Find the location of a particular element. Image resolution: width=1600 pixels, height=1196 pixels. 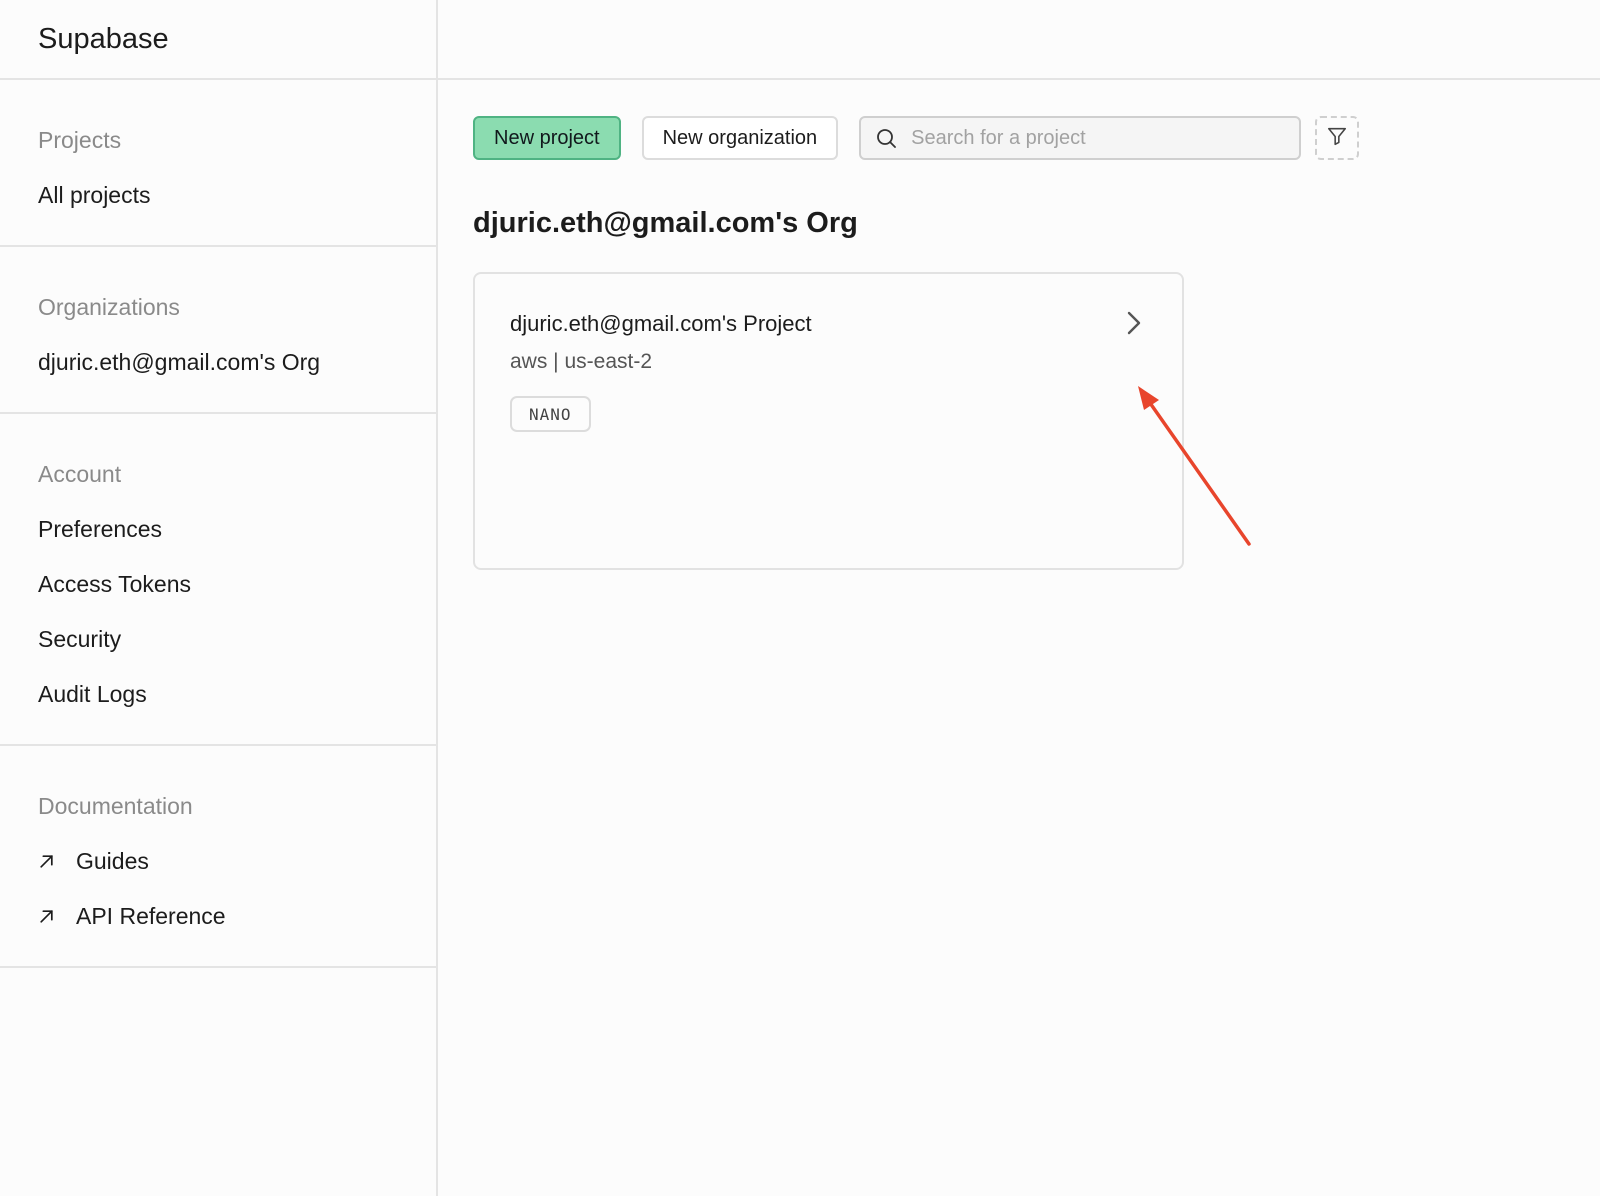

top-bar is located at coordinates (1019, 40).